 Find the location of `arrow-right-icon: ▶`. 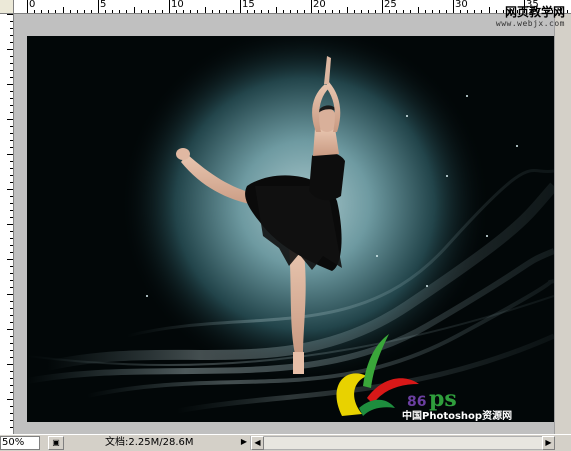

arrow-right-icon: ▶ is located at coordinates (548, 443).